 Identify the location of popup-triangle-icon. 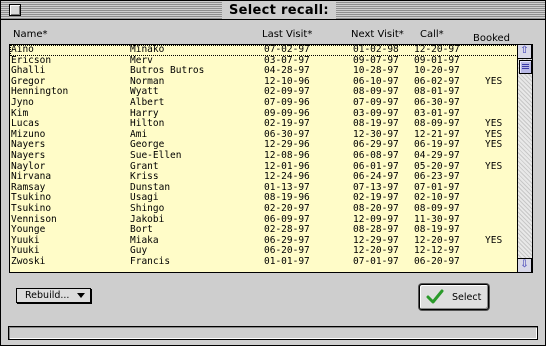
(81, 295).